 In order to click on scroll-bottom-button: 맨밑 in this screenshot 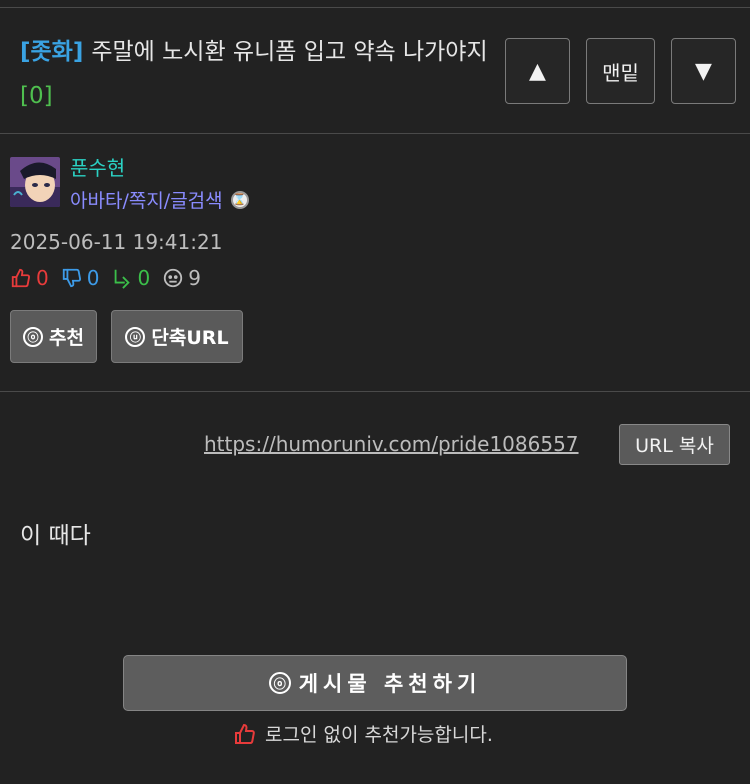, I will do `click(620, 71)`.